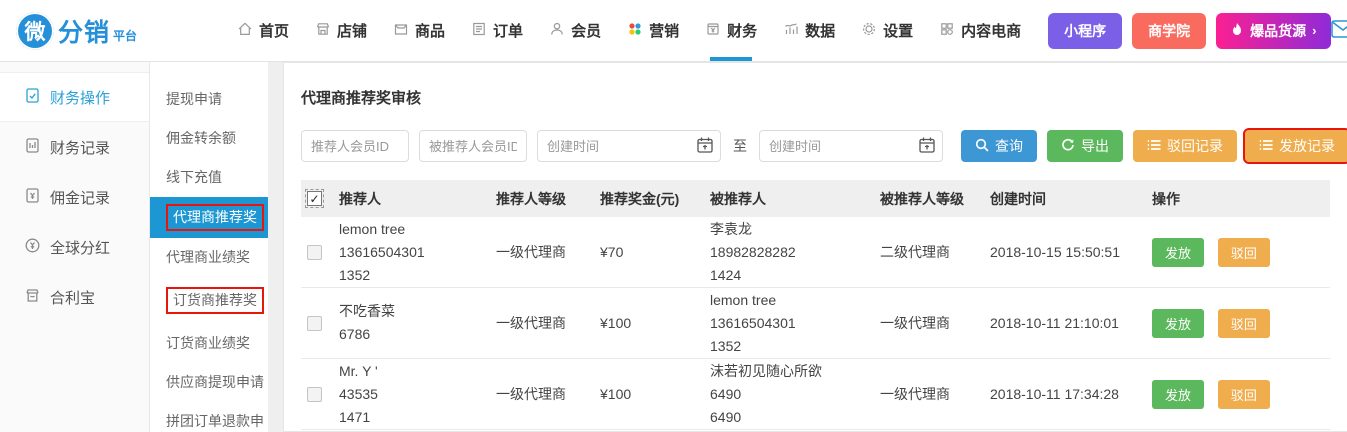  What do you see at coordinates (1185, 146) in the screenshot?
I see `reject-records-button: 驳回记录` at bounding box center [1185, 146].